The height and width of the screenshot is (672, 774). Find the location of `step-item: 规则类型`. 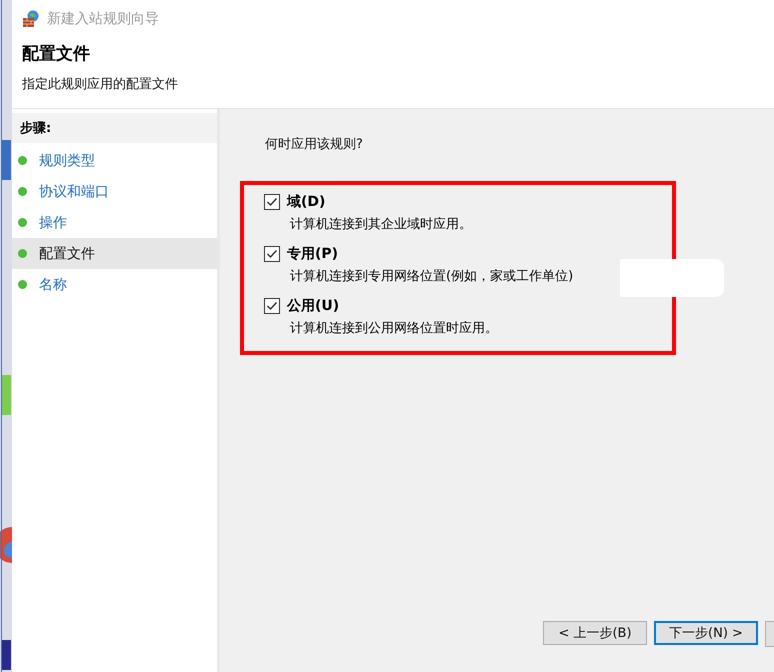

step-item: 规则类型 is located at coordinates (114, 160).